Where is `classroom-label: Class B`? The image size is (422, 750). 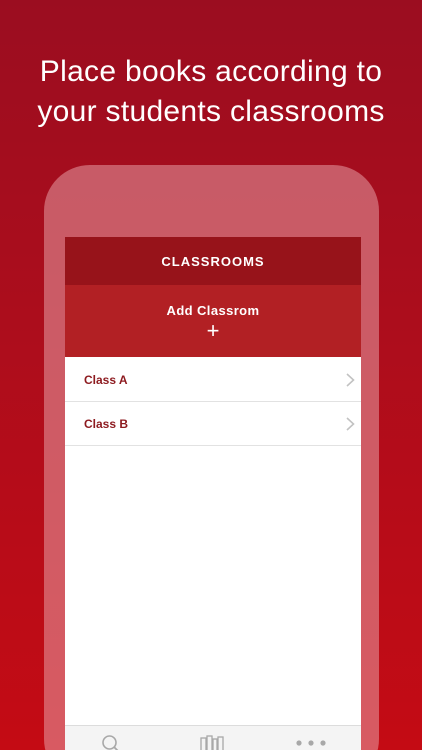
classroom-label: Class B is located at coordinates (106, 423).